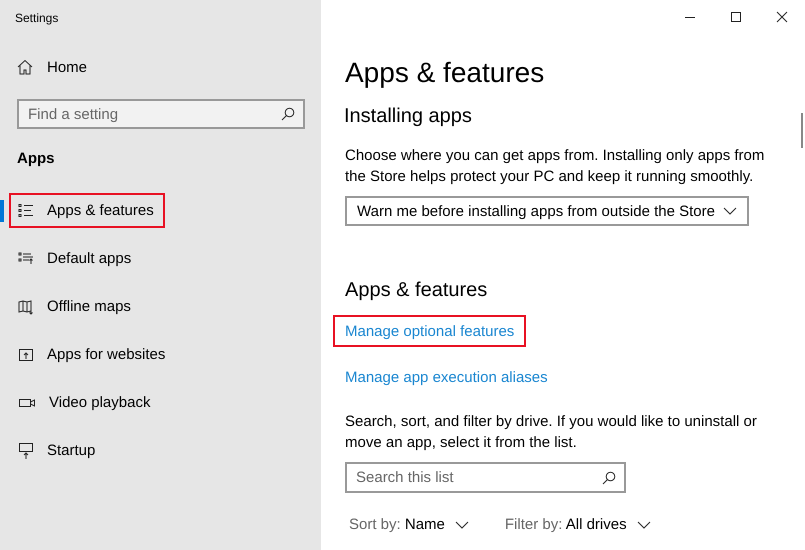  I want to click on install-source-dropdown: Warn me before installing apps from outside the Store, so click(547, 211).